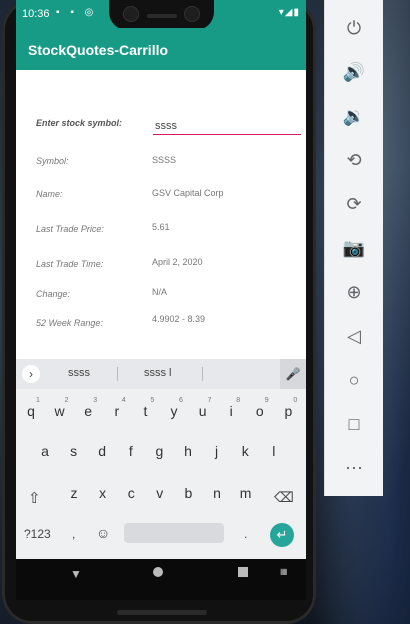  What do you see at coordinates (238, 400) in the screenshot?
I see `key-hint: 8` at bounding box center [238, 400].